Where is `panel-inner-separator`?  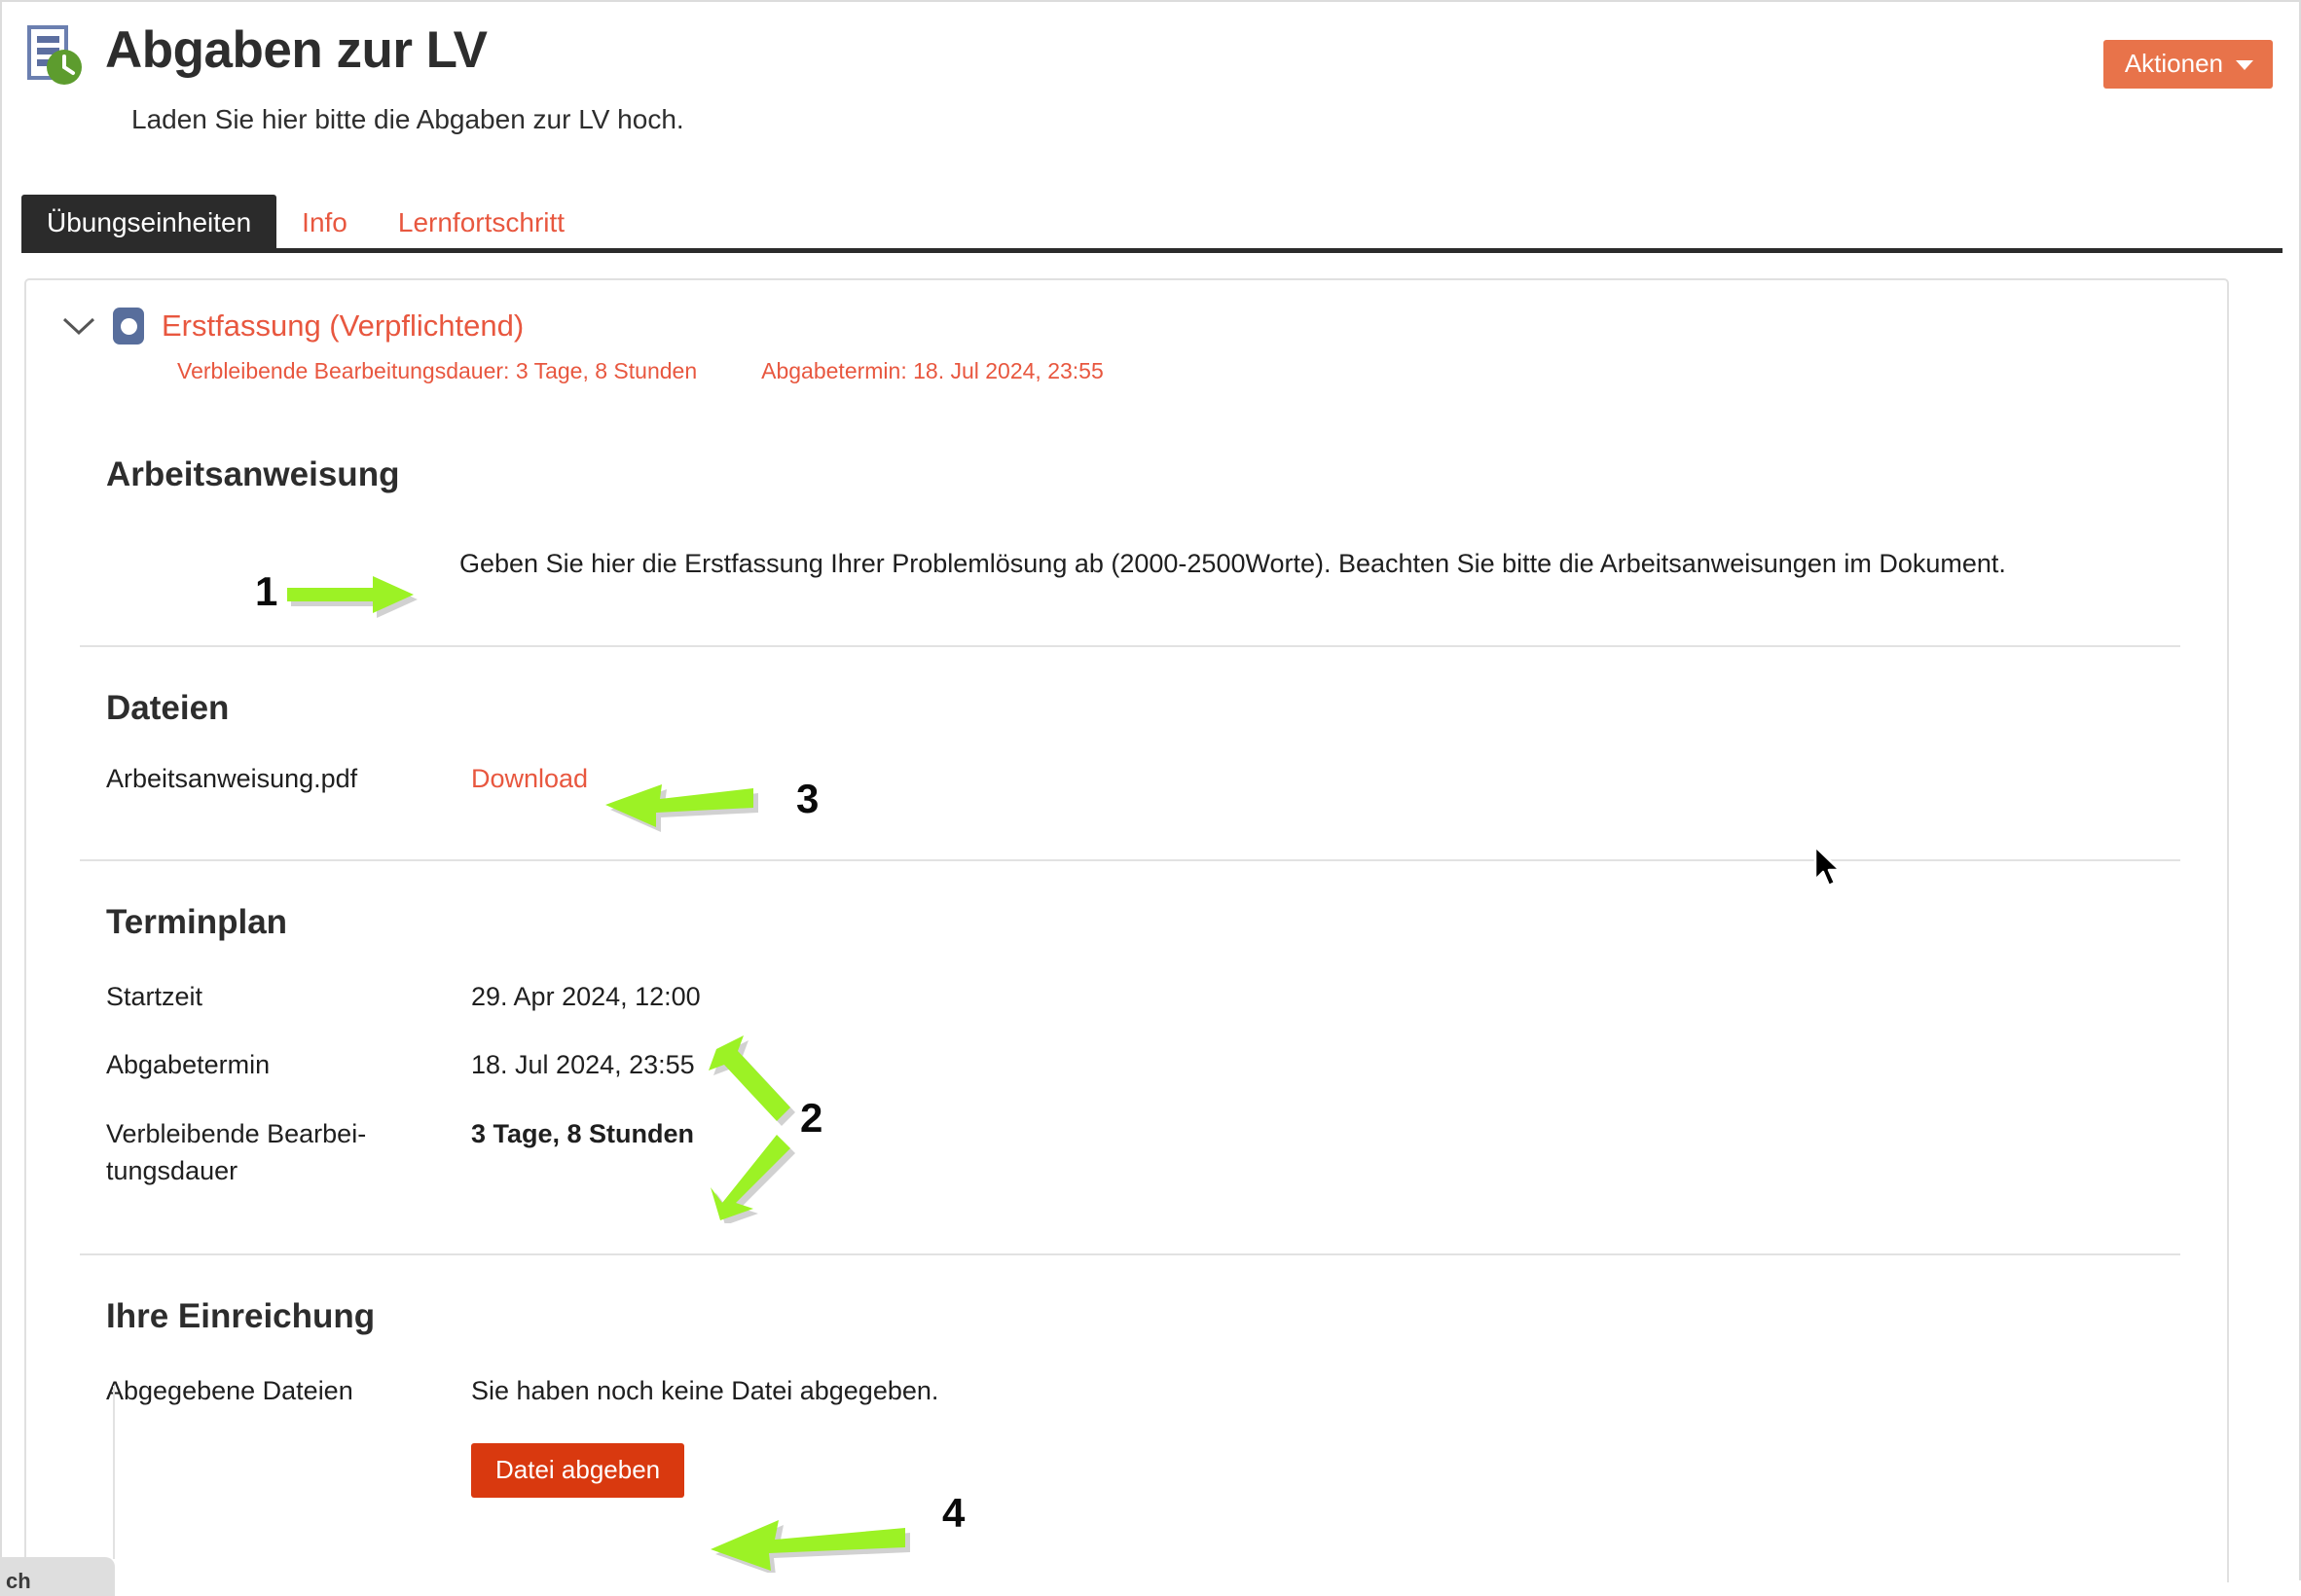
panel-inner-separator is located at coordinates (114, 1472).